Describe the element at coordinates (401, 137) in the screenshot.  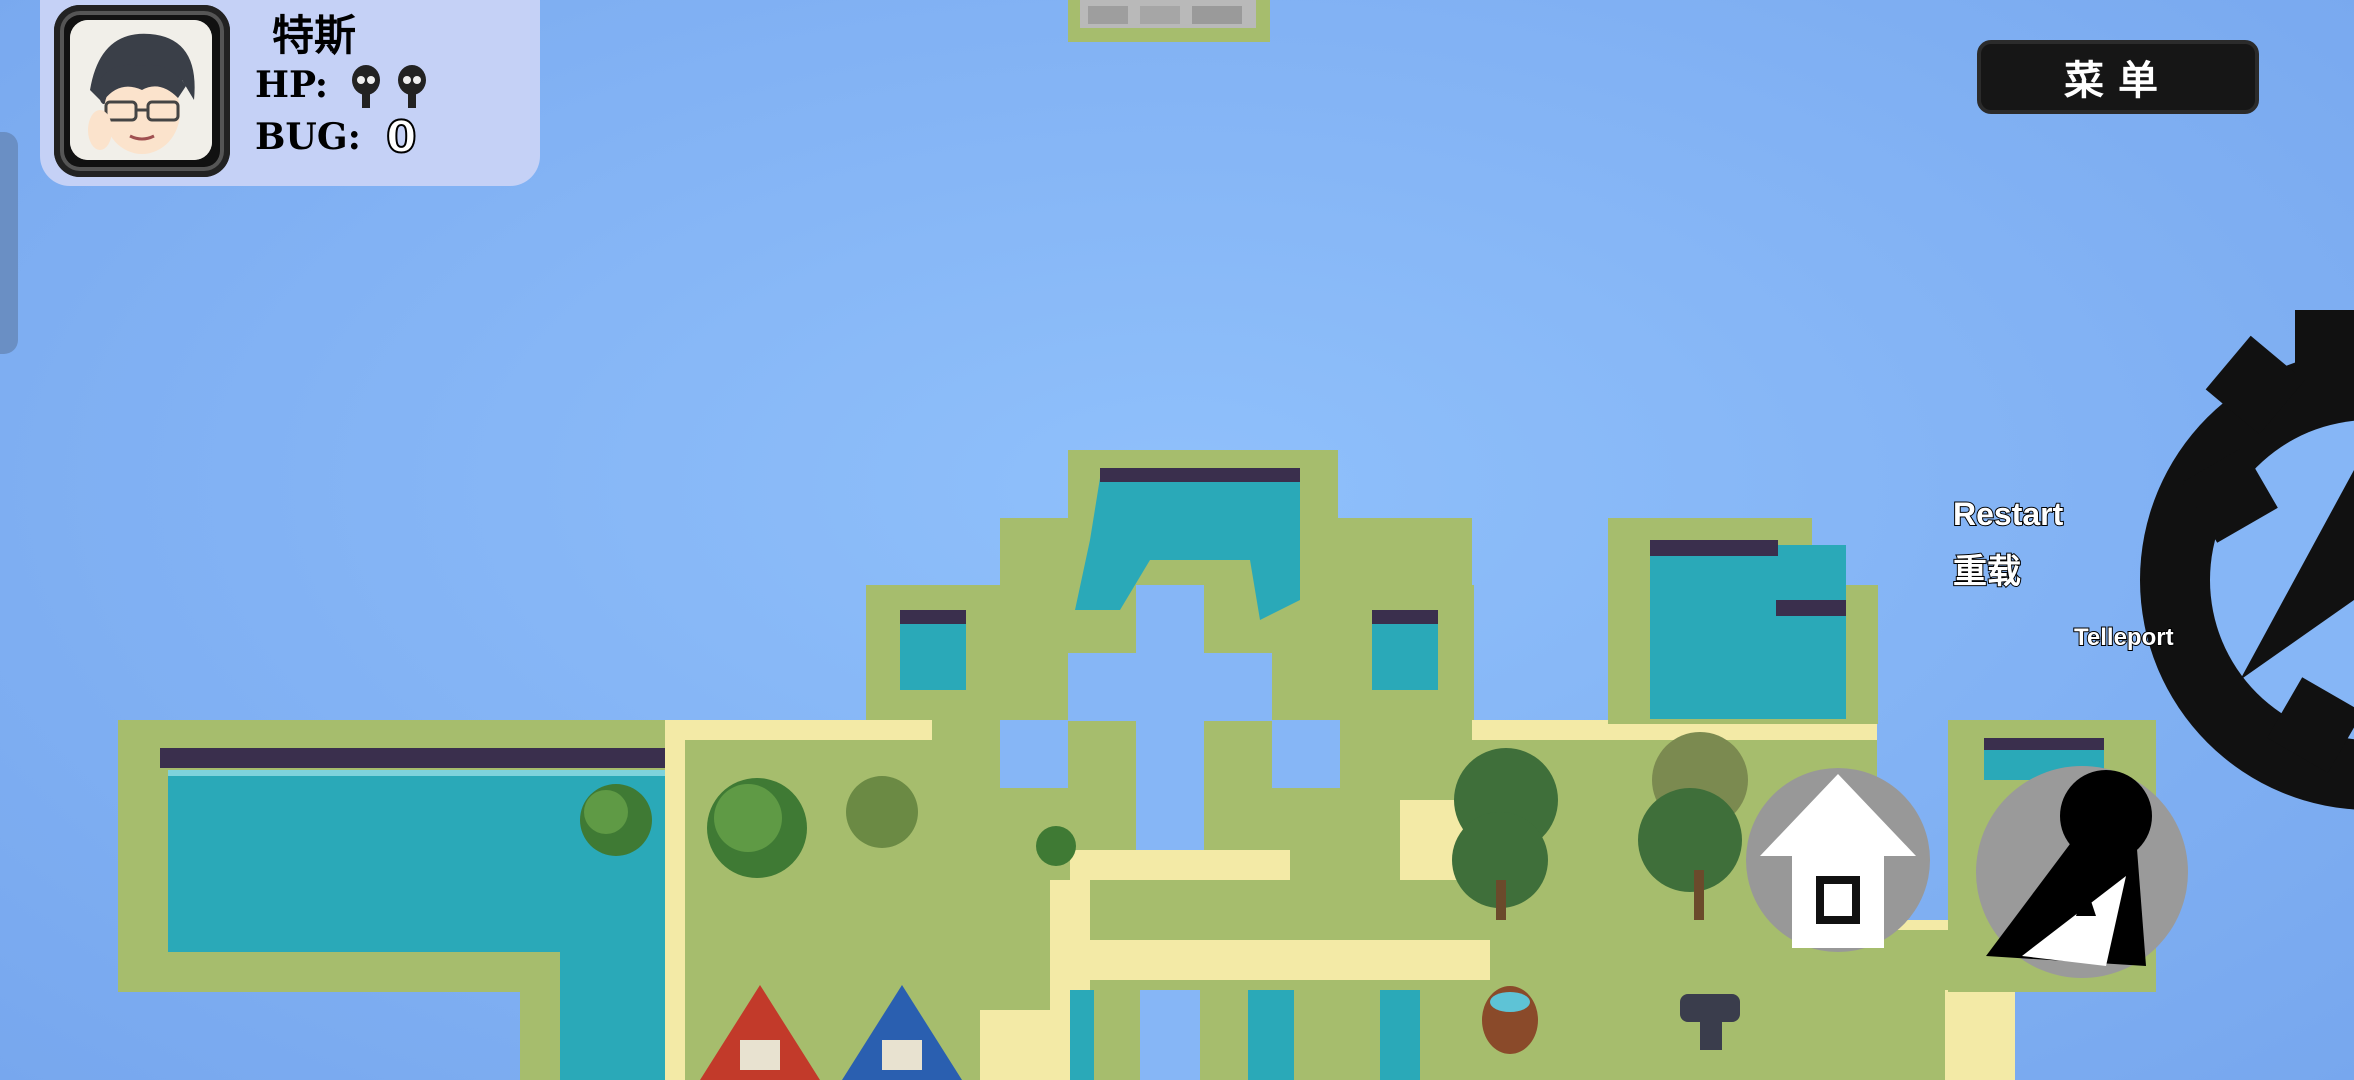
I see `bug-count: 0` at that location.